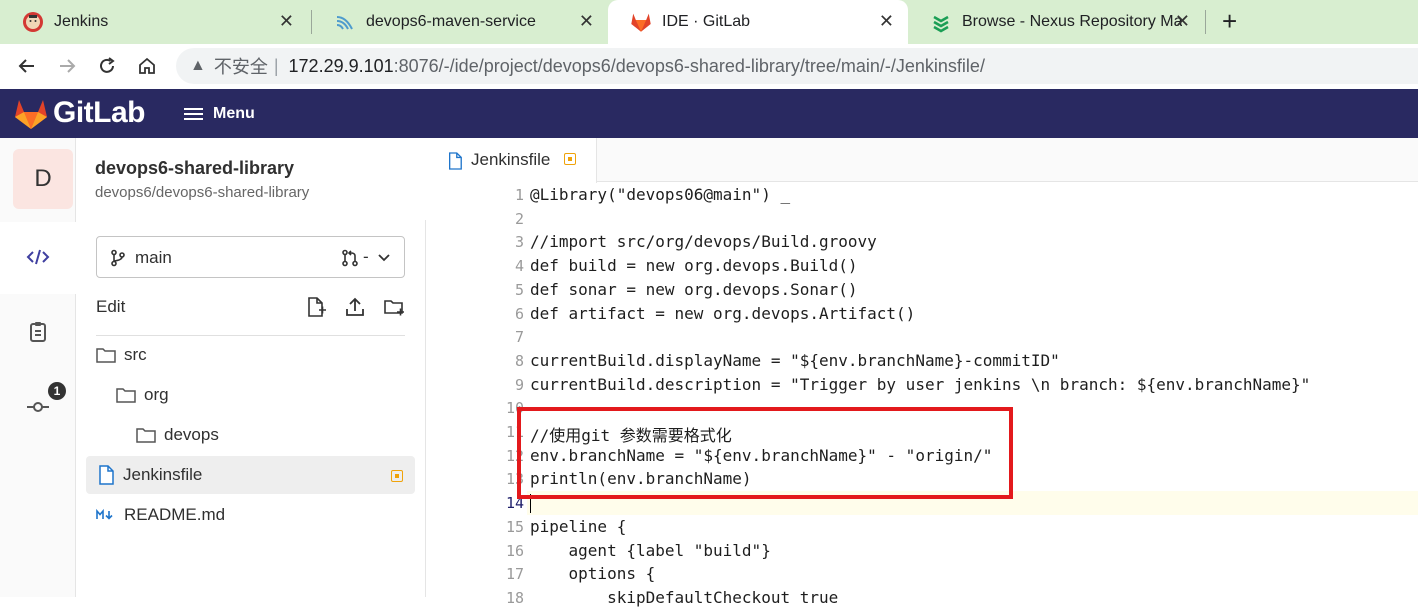  What do you see at coordinates (519, 266) in the screenshot?
I see `line-number: 4` at bounding box center [519, 266].